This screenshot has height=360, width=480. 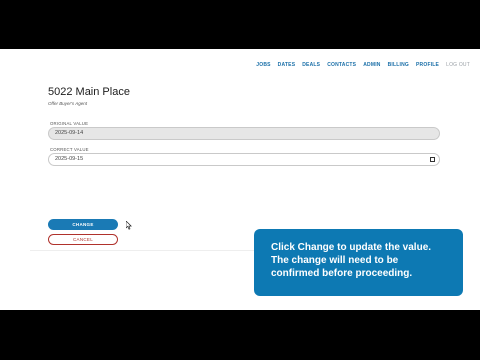 What do you see at coordinates (311, 65) in the screenshot?
I see `nav-deals: DEALS` at bounding box center [311, 65].